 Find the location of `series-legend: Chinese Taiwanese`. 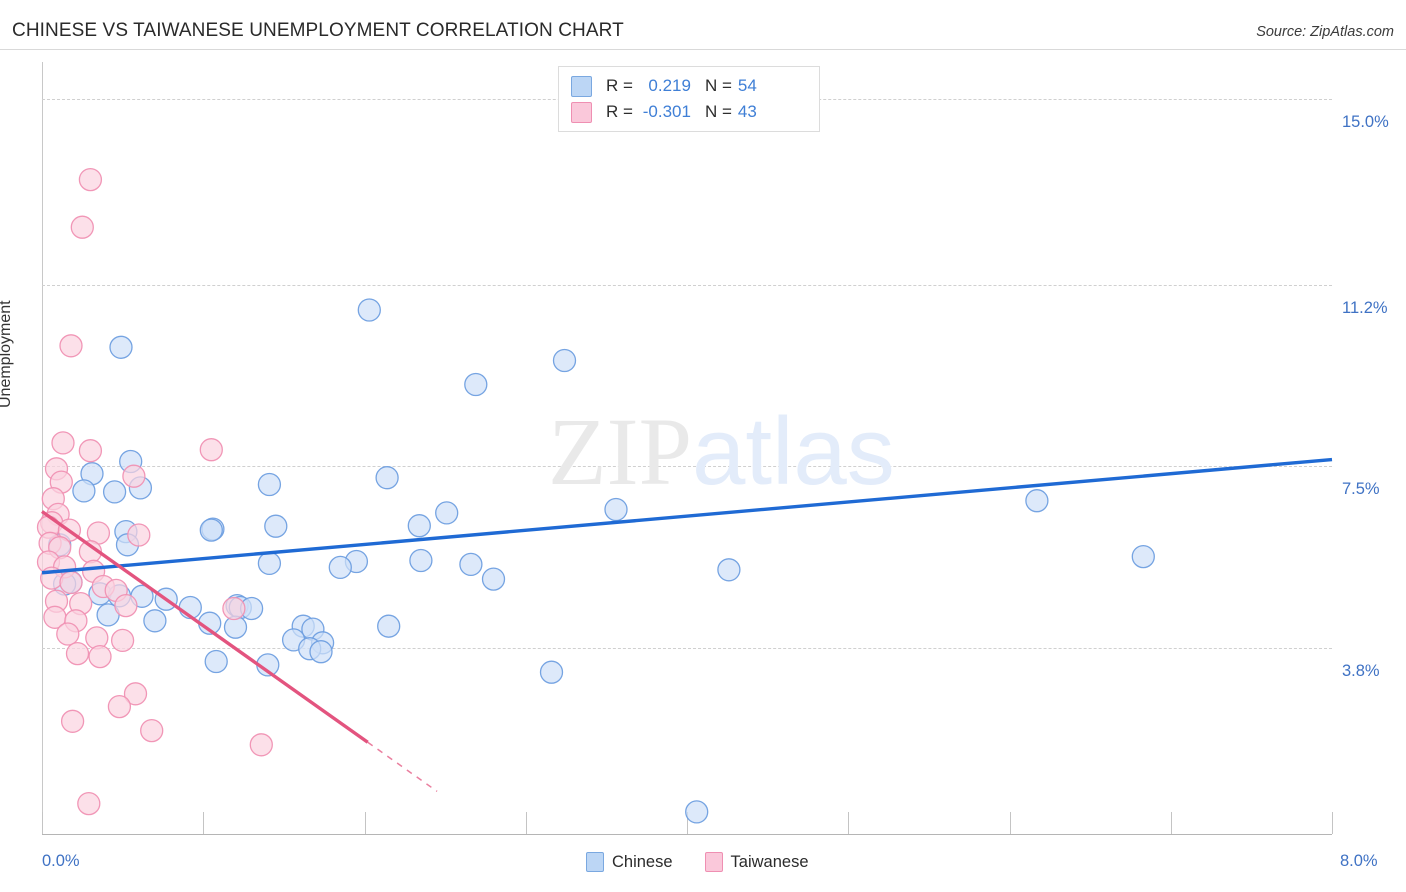

series-legend: Chinese Taiwanese is located at coordinates (708, 862).